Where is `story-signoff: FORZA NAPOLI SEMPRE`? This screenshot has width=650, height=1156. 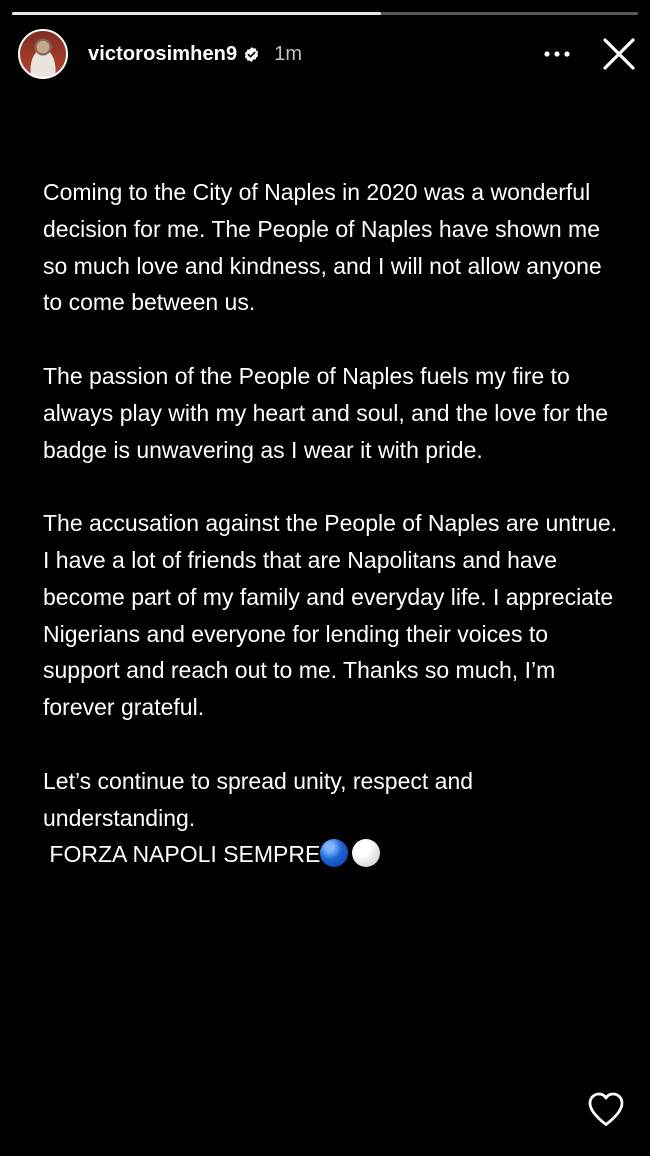
story-signoff: FORZA NAPOLI SEMPRE is located at coordinates (330, 854).